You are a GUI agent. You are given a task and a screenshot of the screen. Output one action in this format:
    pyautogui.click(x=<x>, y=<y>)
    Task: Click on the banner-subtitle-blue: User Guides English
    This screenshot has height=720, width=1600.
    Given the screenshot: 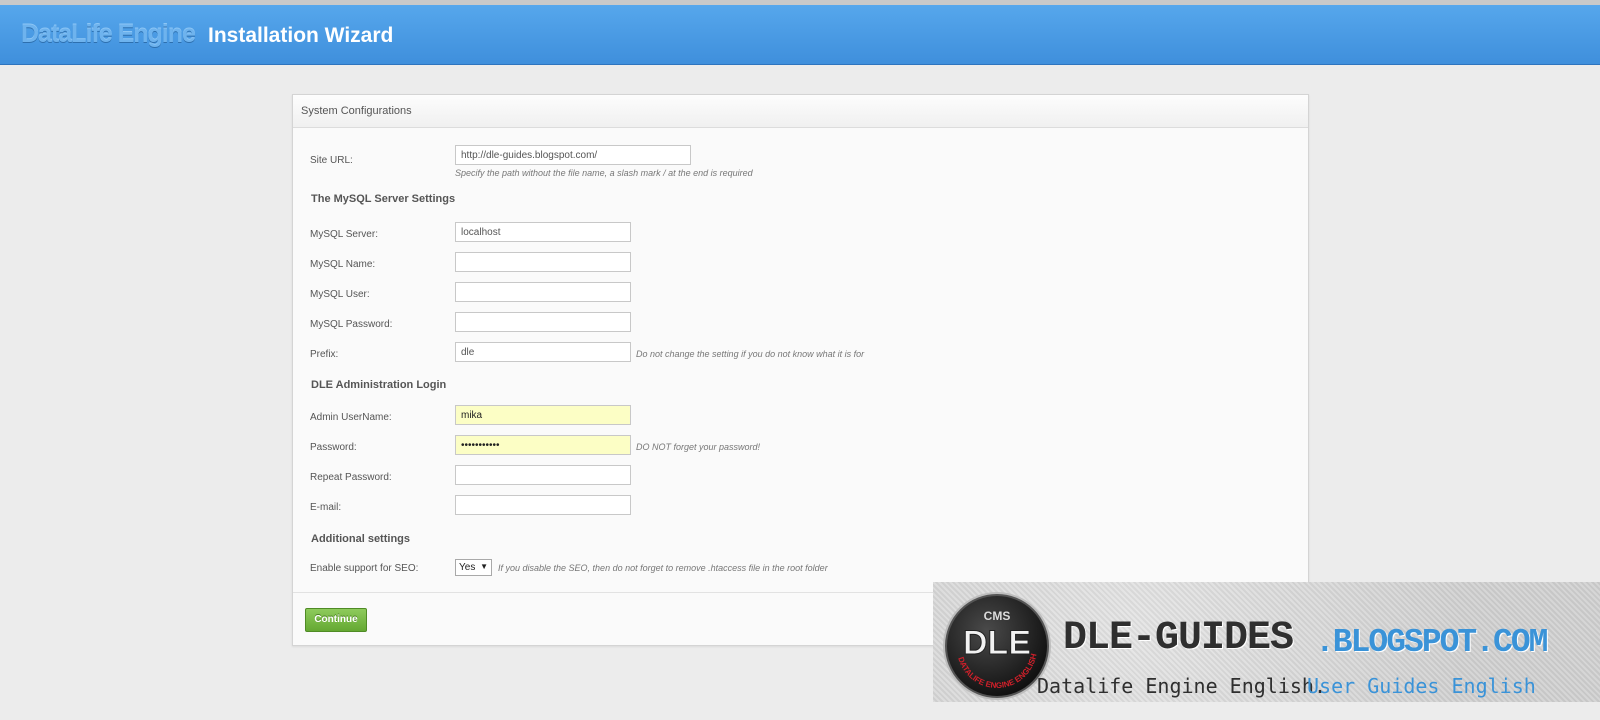 What is the action you would take?
    pyautogui.click(x=1421, y=686)
    